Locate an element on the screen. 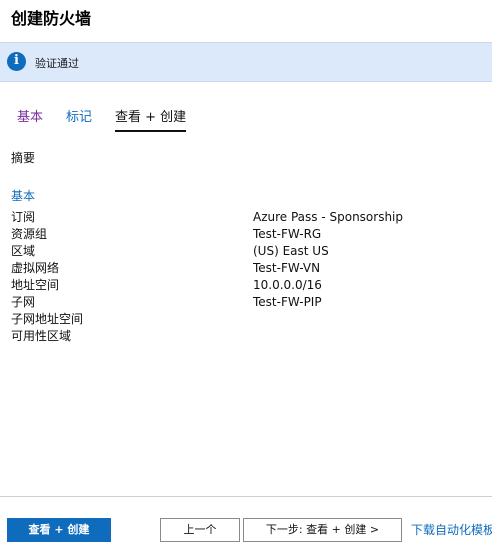  row-key: 虚拟网络 is located at coordinates (35, 268).